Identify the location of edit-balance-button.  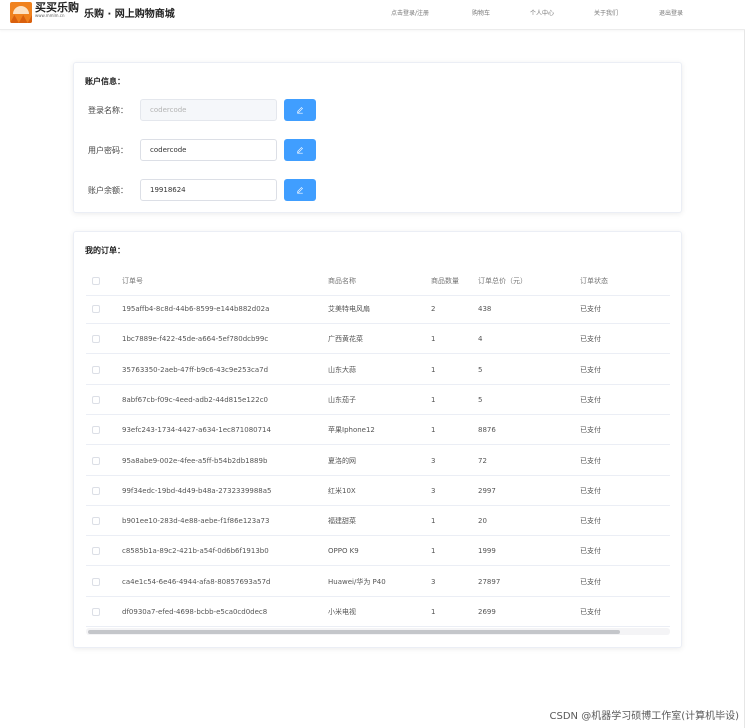
(300, 190).